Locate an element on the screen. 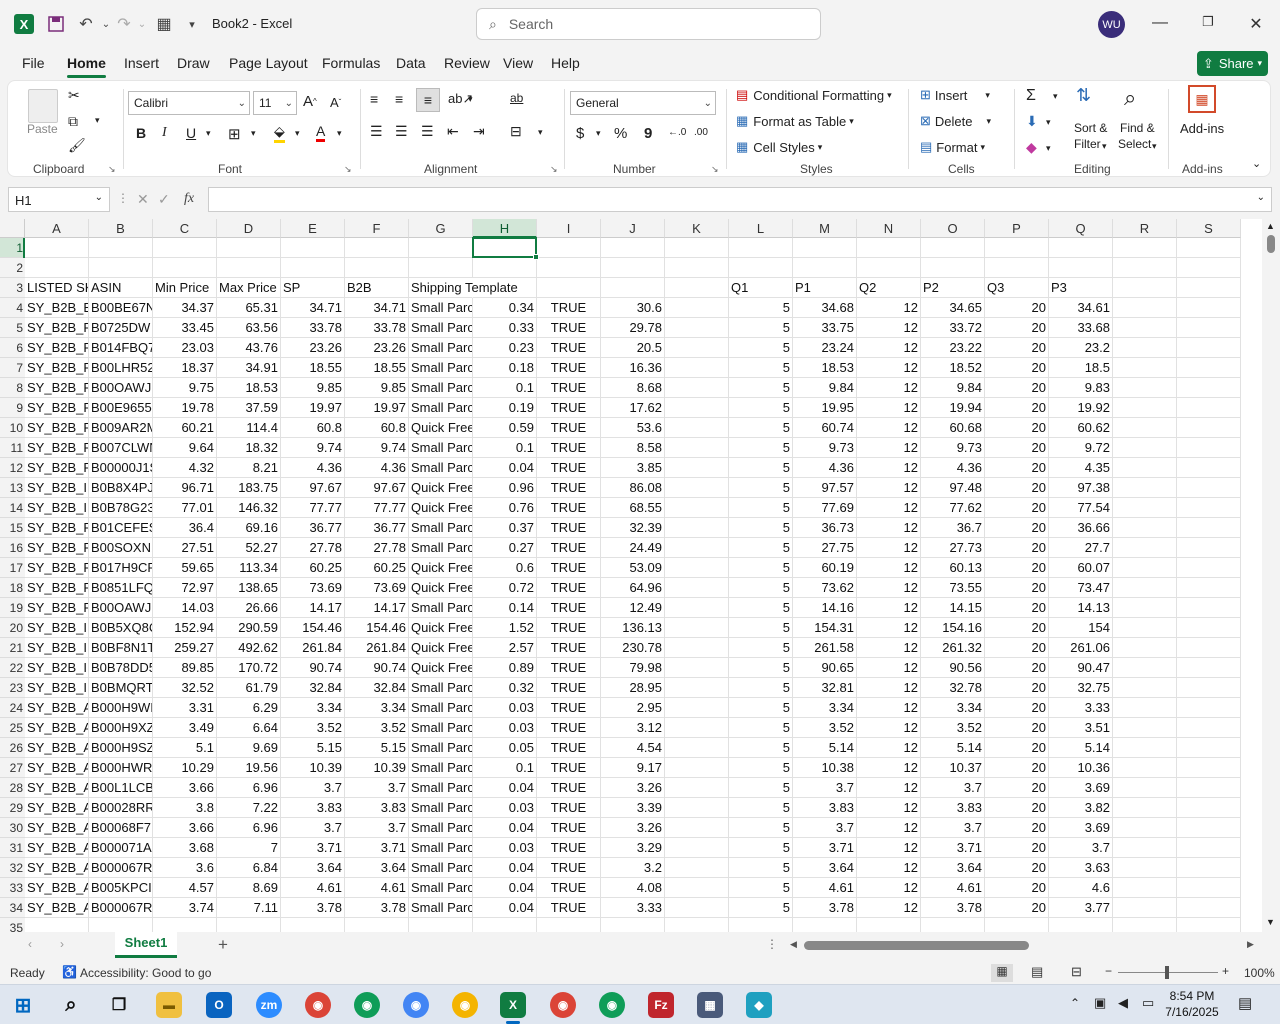 This screenshot has height=1024, width=1280. row-header: 26 is located at coordinates (12, 748).